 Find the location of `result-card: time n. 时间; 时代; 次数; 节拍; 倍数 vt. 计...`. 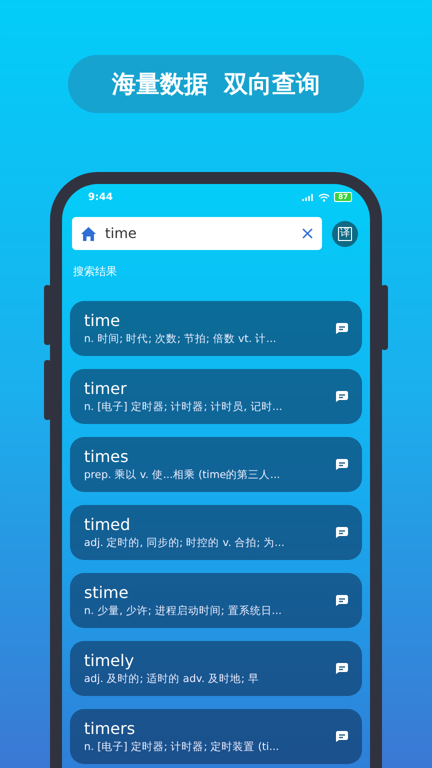

result-card: time n. 时间; 时代; 次数; 节拍; 倍数 vt. 计... is located at coordinates (216, 328).